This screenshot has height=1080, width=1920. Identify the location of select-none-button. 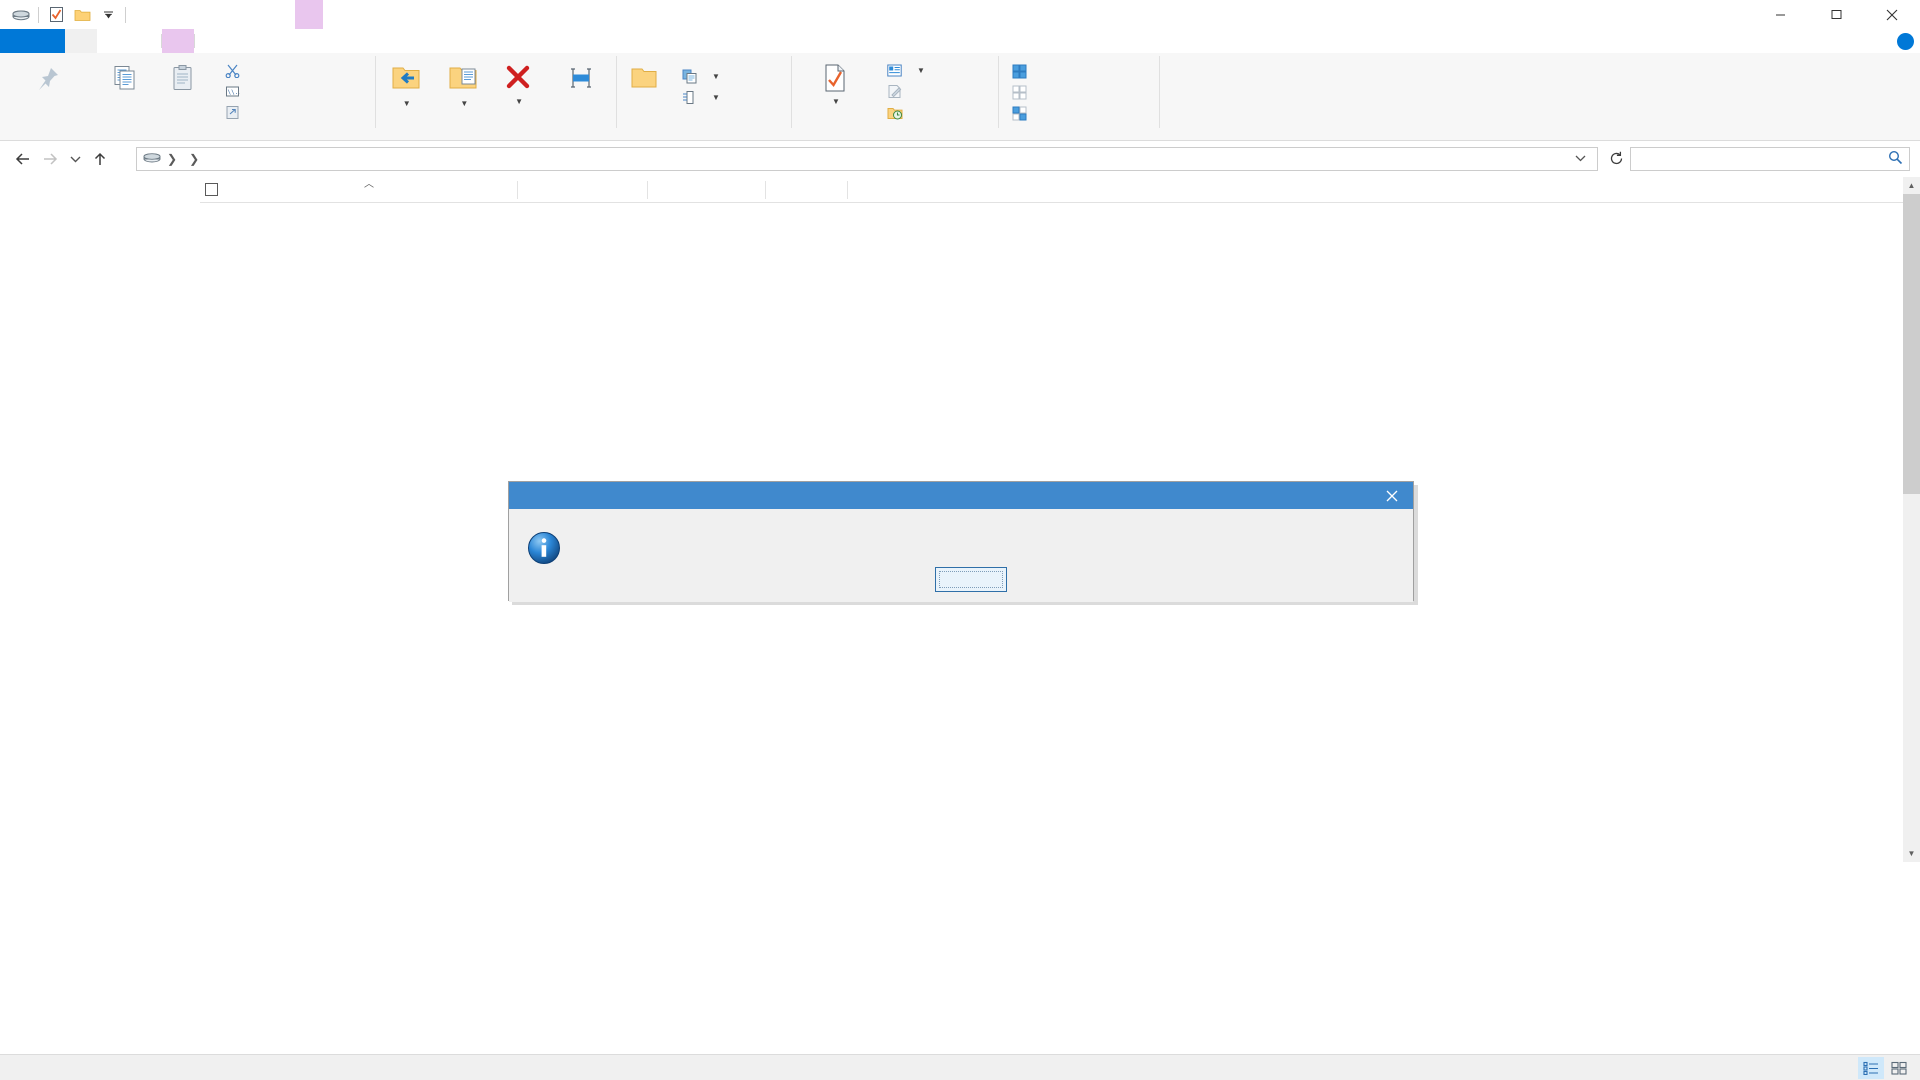
(1022, 92).